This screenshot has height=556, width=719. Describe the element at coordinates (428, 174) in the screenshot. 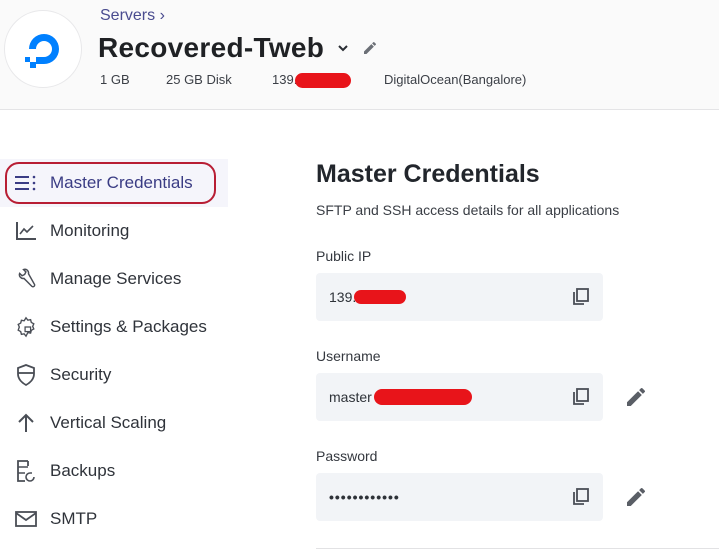

I see `page-title: Master Credentials` at that location.